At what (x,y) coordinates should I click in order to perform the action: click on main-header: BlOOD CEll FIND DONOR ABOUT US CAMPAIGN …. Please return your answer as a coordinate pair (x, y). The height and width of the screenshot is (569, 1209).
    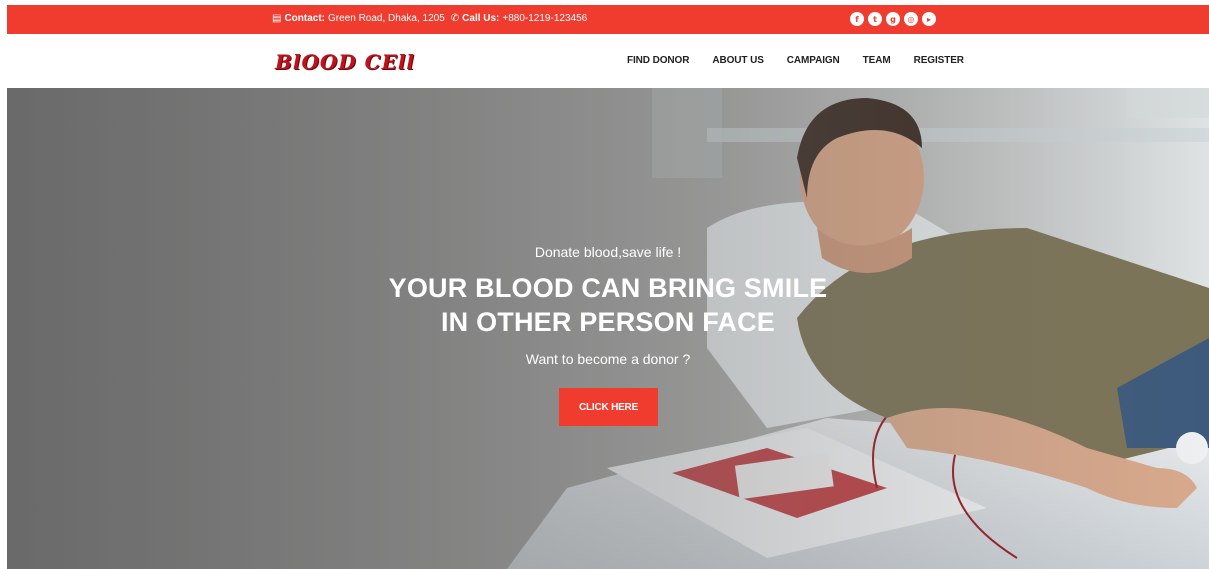
    Looking at the image, I should click on (608, 61).